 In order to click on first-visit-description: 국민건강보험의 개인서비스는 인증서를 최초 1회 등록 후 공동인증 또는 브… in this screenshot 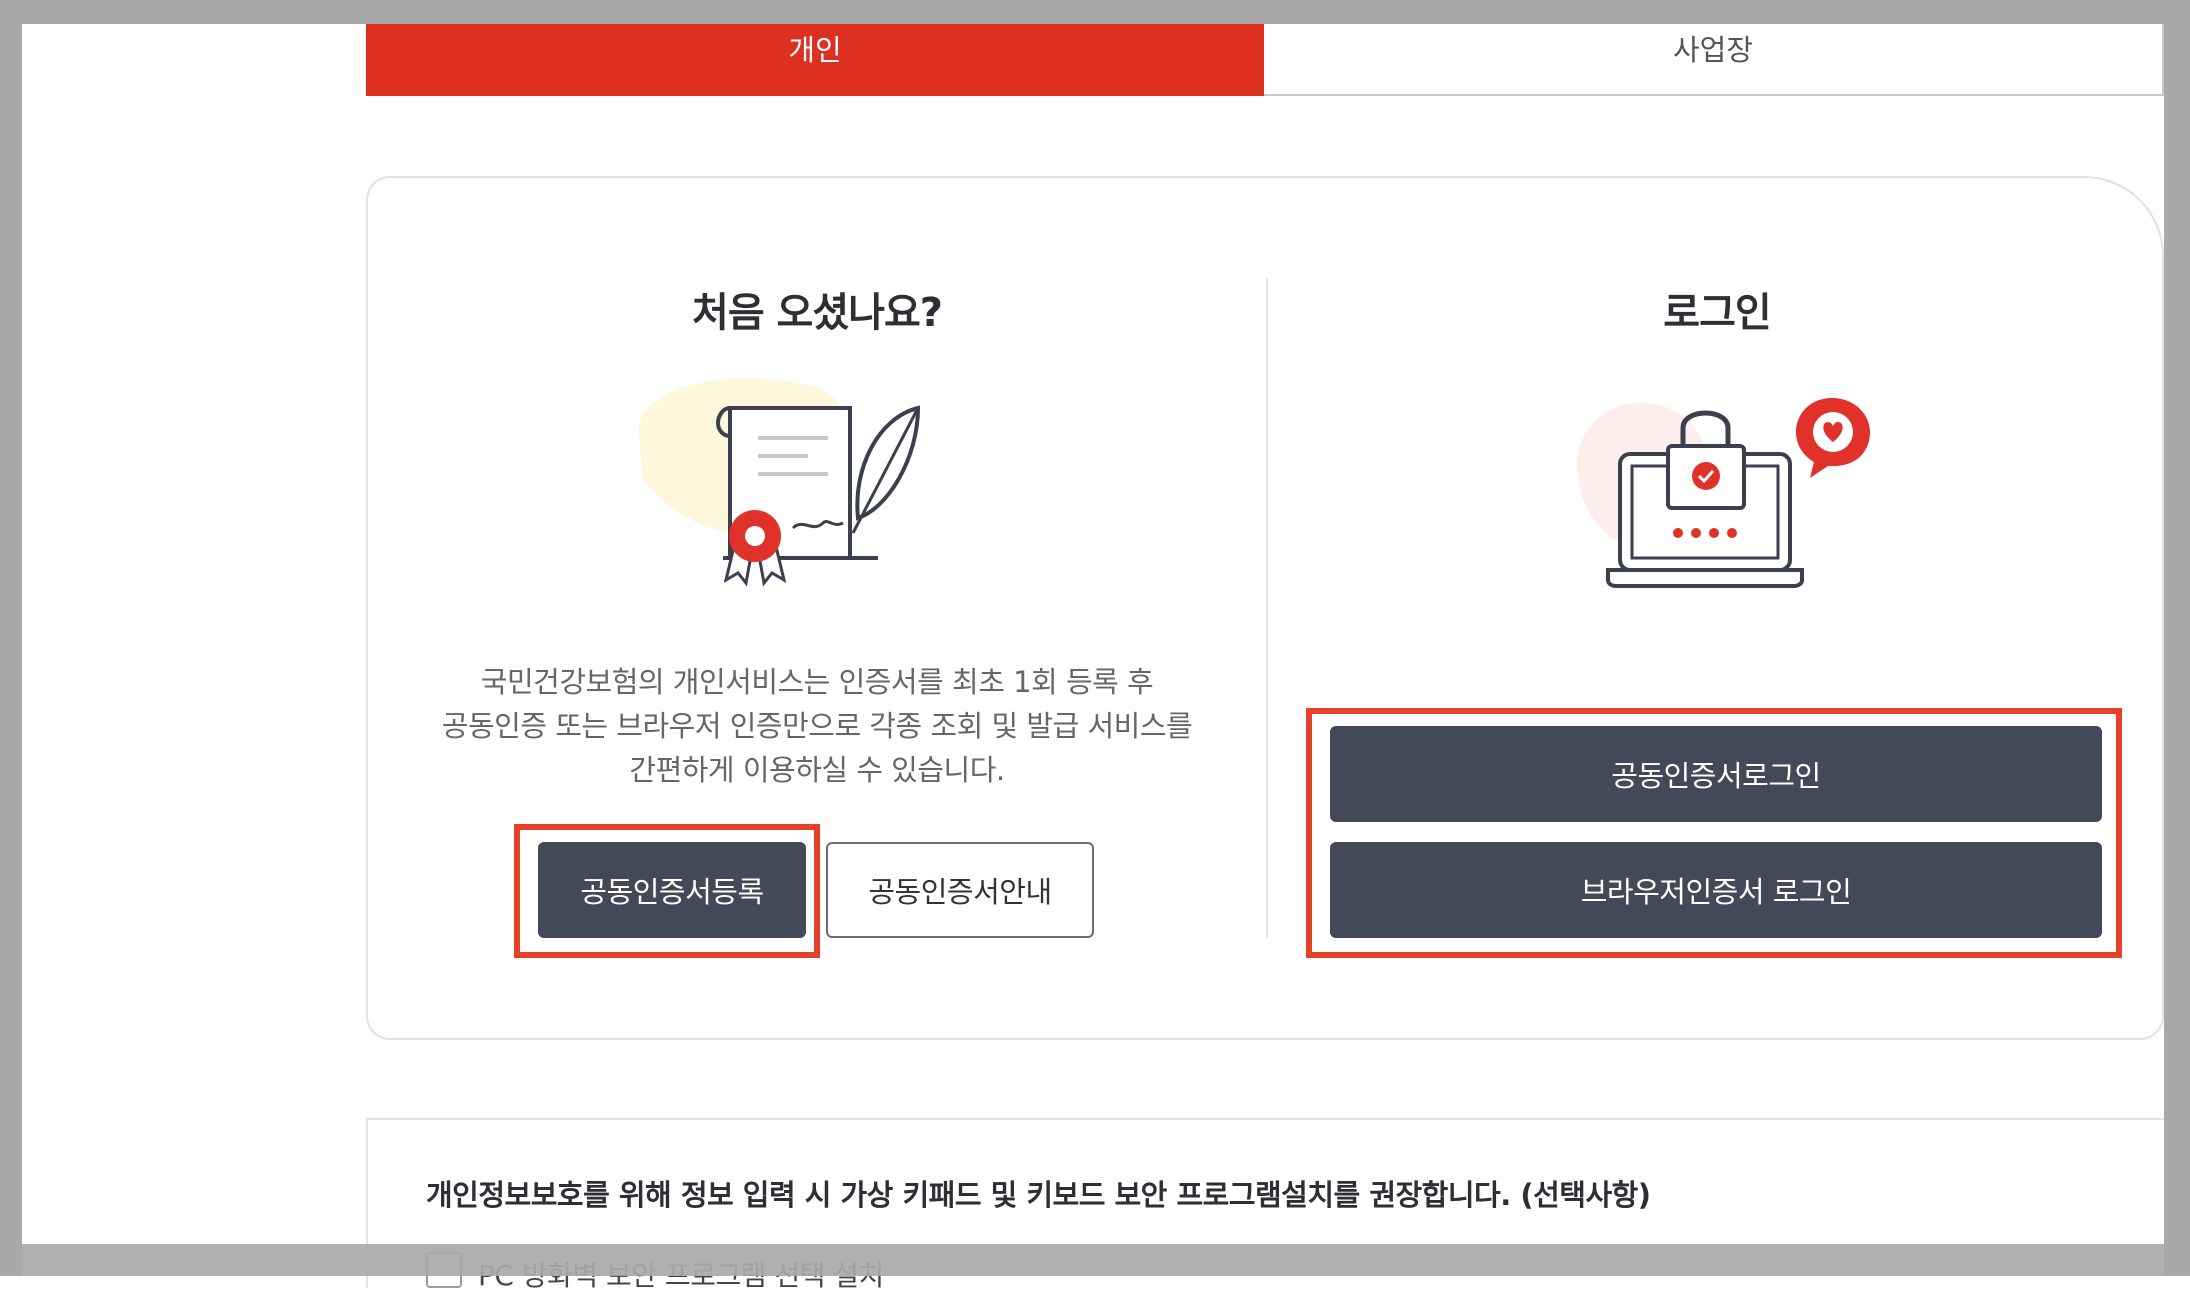, I will do `click(817, 726)`.